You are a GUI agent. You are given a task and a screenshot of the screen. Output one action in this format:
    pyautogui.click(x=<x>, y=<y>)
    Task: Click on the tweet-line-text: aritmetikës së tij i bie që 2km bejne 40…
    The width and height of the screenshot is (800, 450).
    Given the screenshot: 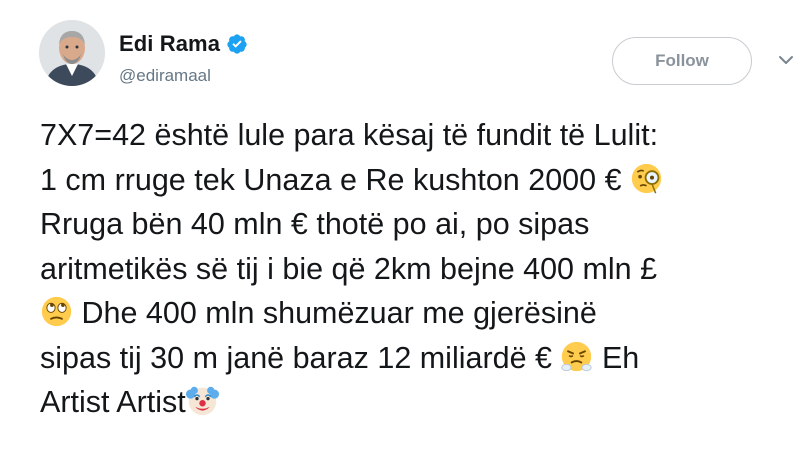 What is the action you would take?
    pyautogui.click(x=349, y=268)
    